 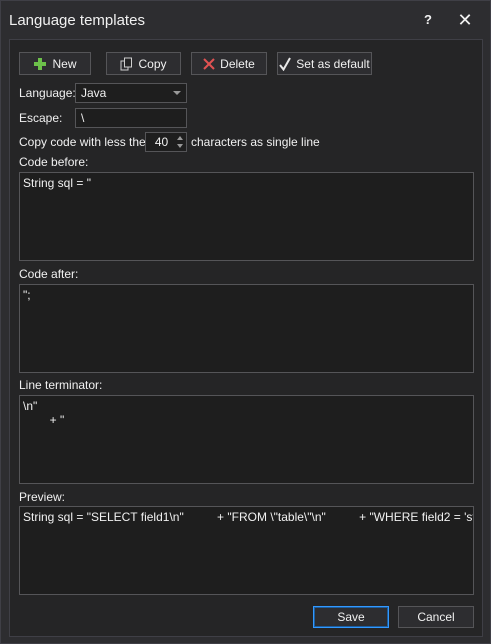 I want to click on chevron-down-icon, so click(x=177, y=93).